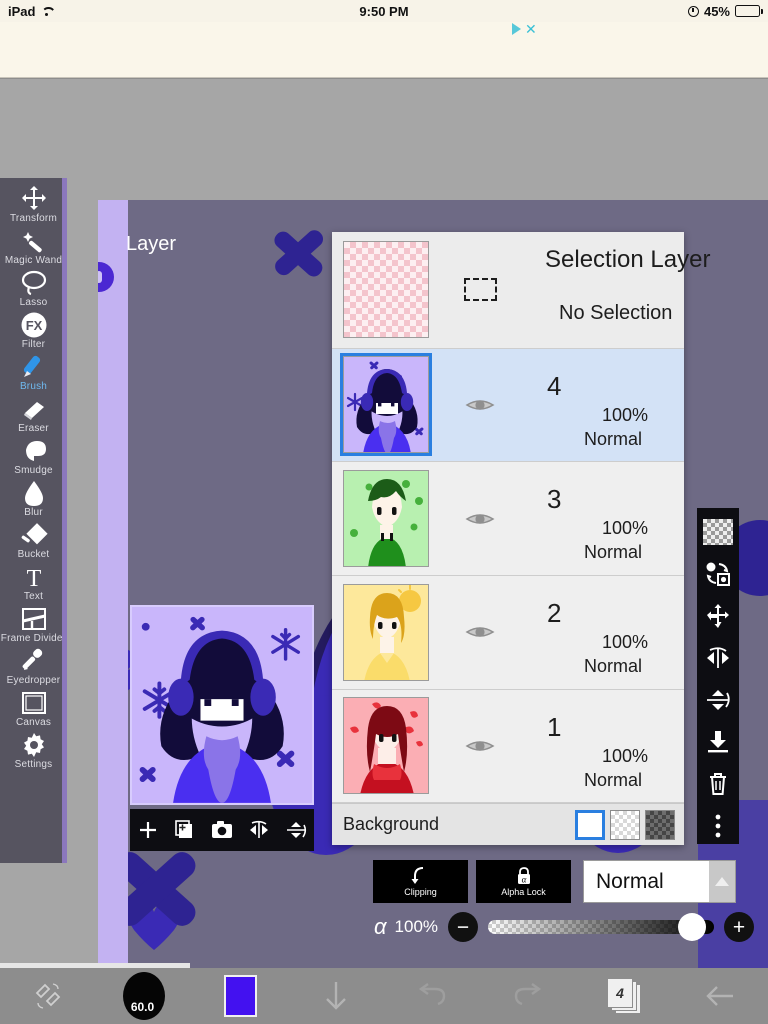 This screenshot has width=768, height=1024. I want to click on canvas-preview-toolbar, so click(222, 830).